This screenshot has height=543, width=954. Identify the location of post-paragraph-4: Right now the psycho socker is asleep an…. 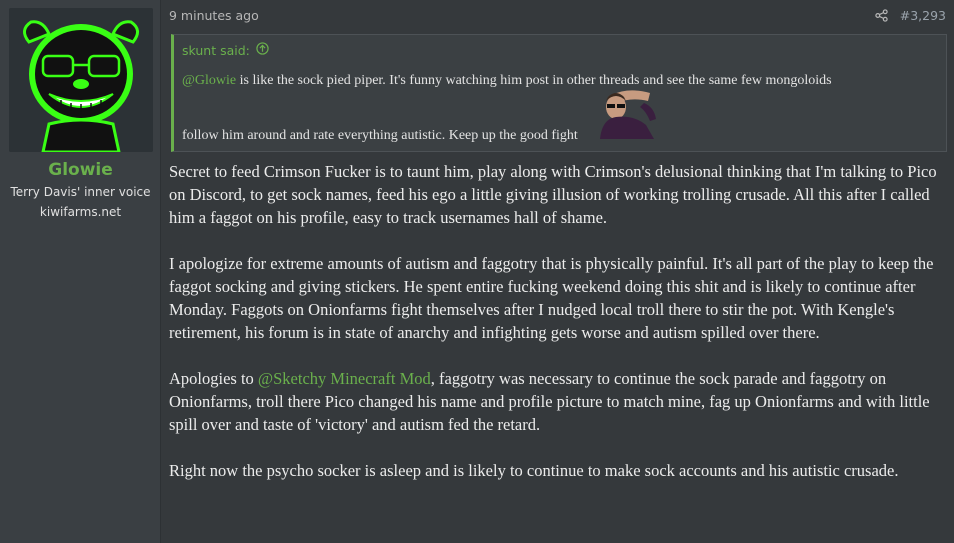
(534, 470).